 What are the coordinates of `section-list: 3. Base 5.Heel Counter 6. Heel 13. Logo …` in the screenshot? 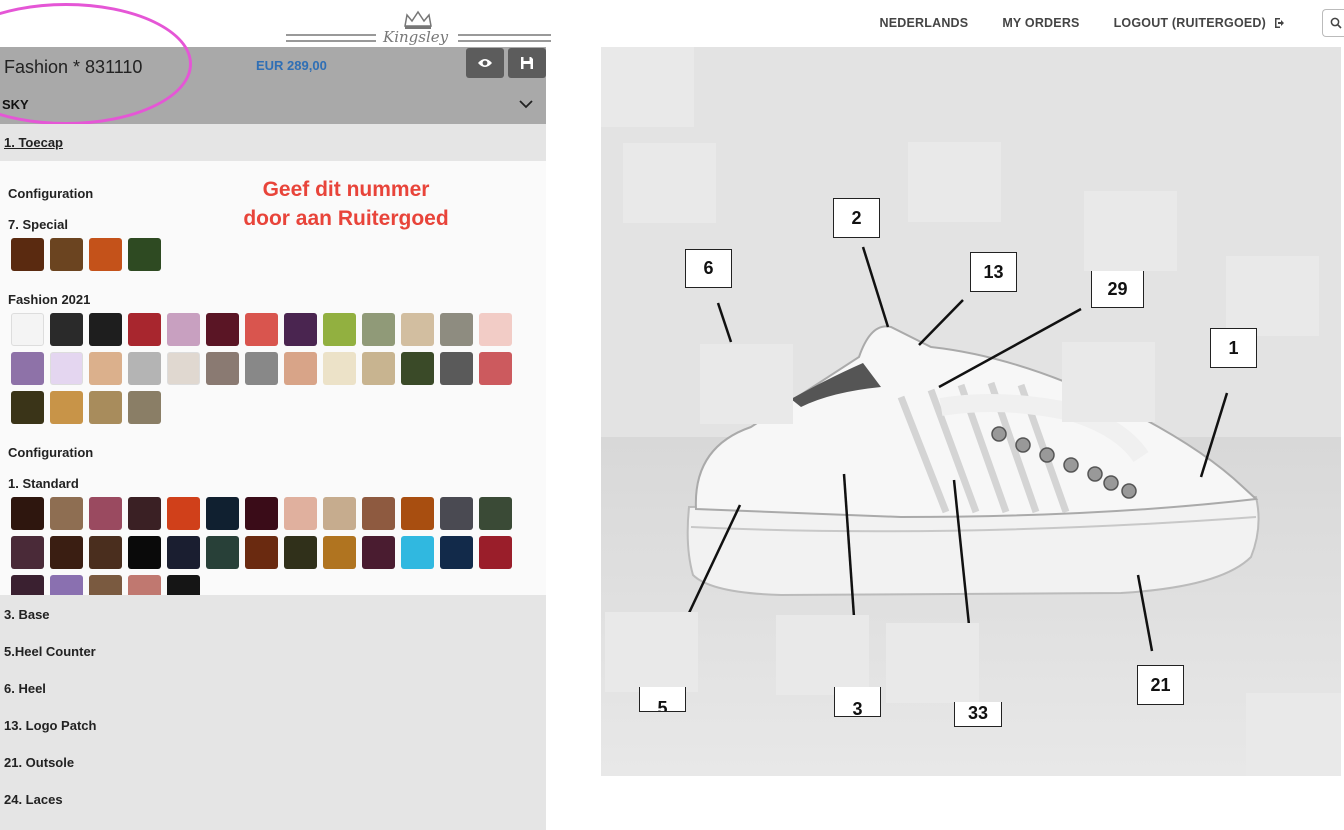 It's located at (273, 712).